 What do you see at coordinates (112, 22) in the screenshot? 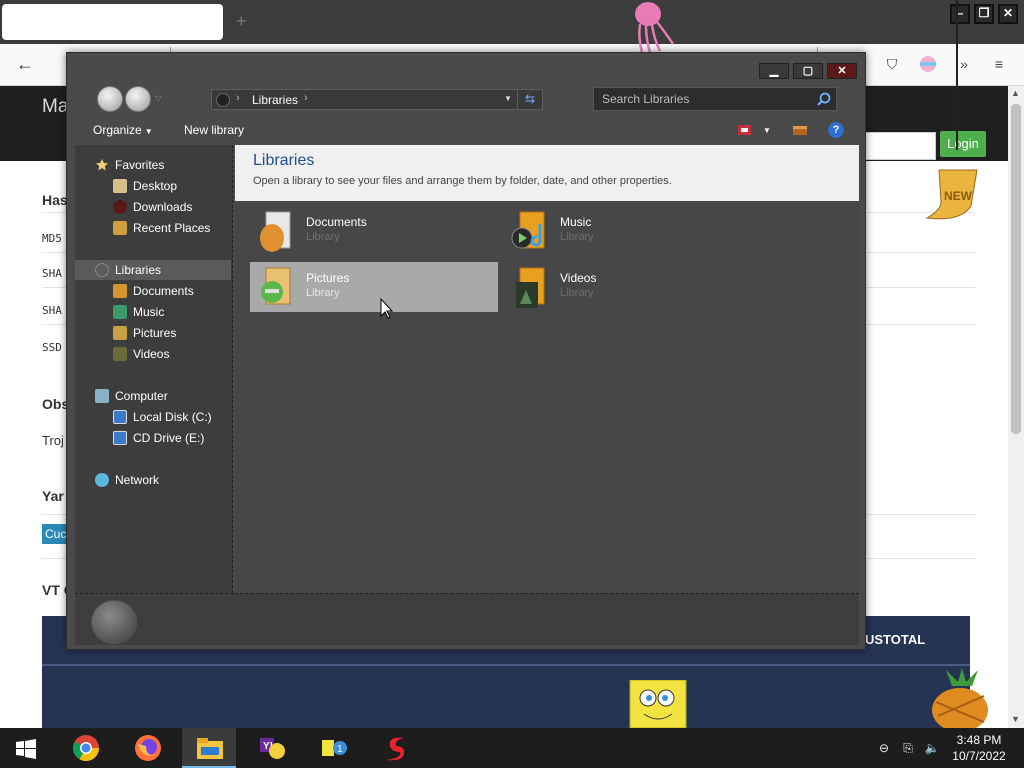
I see `browser-tab` at bounding box center [112, 22].